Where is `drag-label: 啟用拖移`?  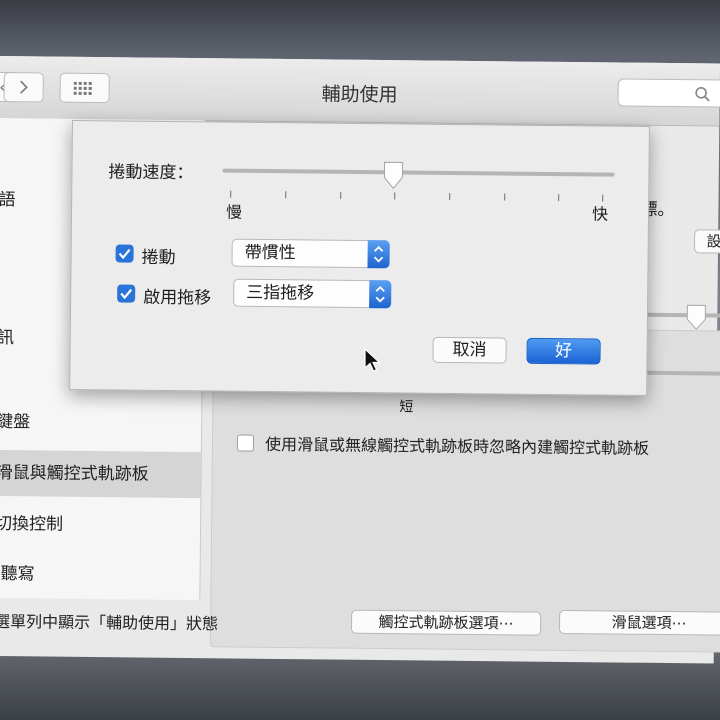 drag-label: 啟用拖移 is located at coordinates (177, 298).